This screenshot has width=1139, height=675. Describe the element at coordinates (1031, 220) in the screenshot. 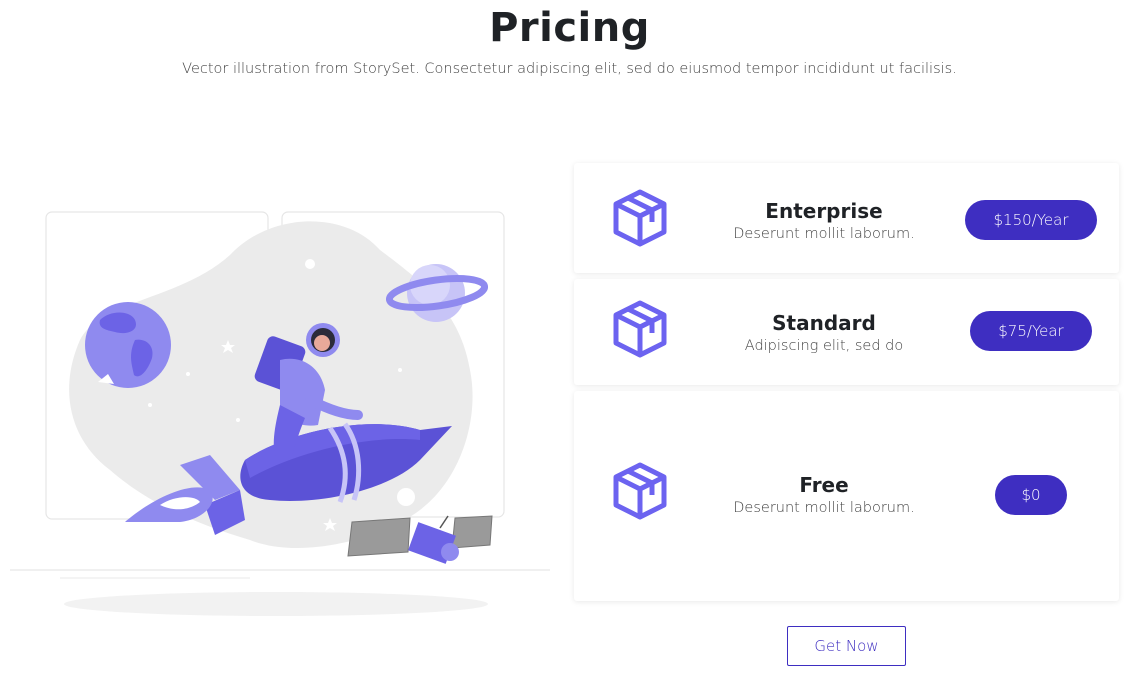

I see `price-button: $150/Year` at that location.